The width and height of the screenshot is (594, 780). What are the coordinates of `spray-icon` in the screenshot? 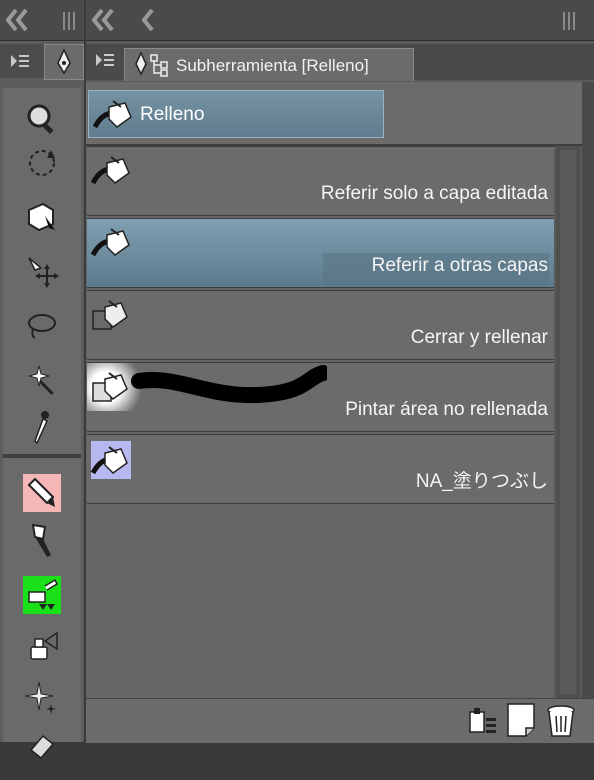 It's located at (42, 647).